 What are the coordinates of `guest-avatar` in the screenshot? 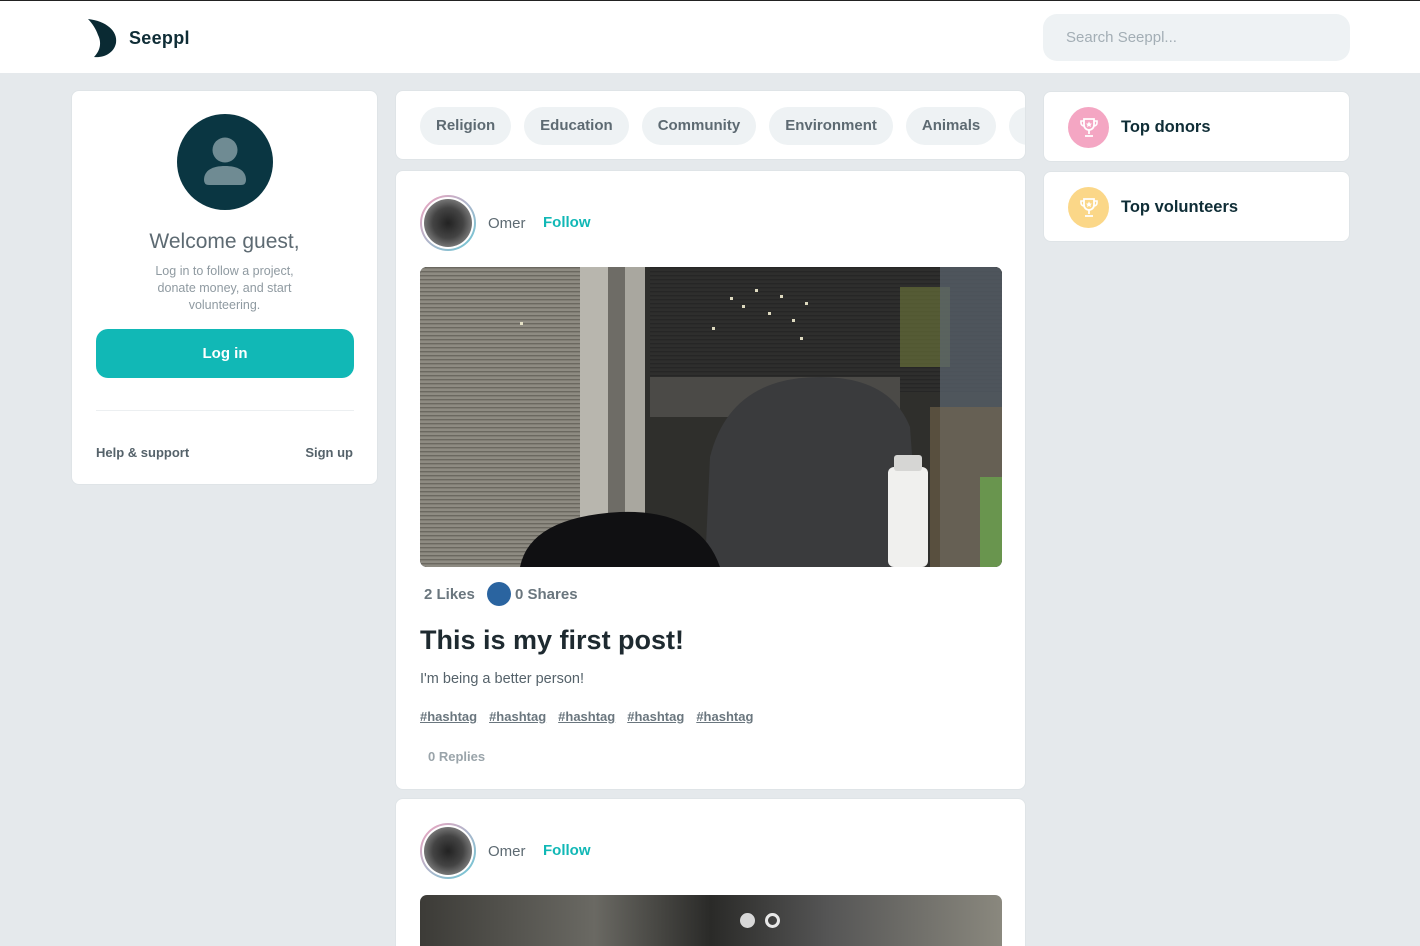 It's located at (225, 162).